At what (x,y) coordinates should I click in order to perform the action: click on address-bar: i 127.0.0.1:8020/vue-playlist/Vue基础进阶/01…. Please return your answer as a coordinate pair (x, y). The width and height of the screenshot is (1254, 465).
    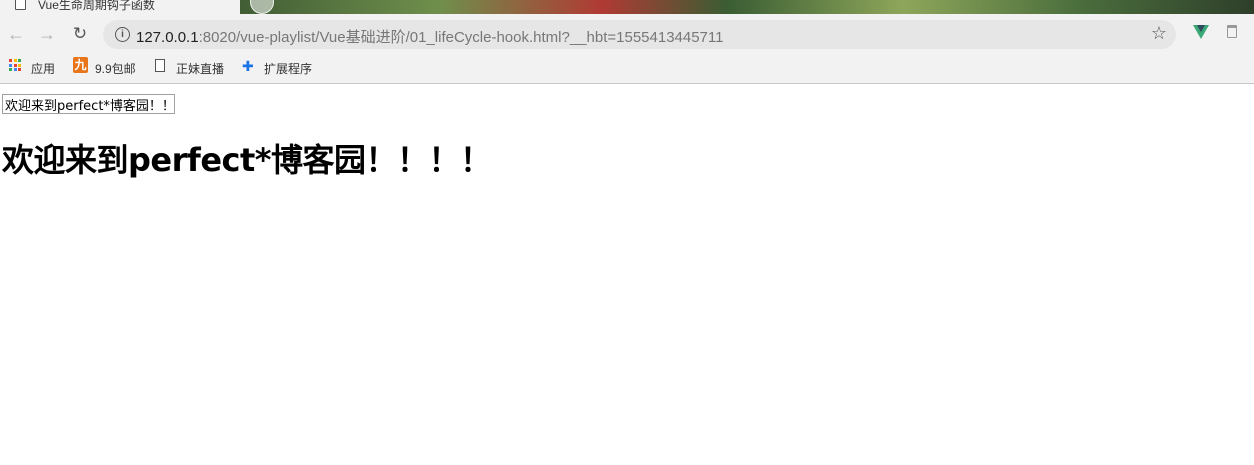
    Looking at the image, I should click on (639, 34).